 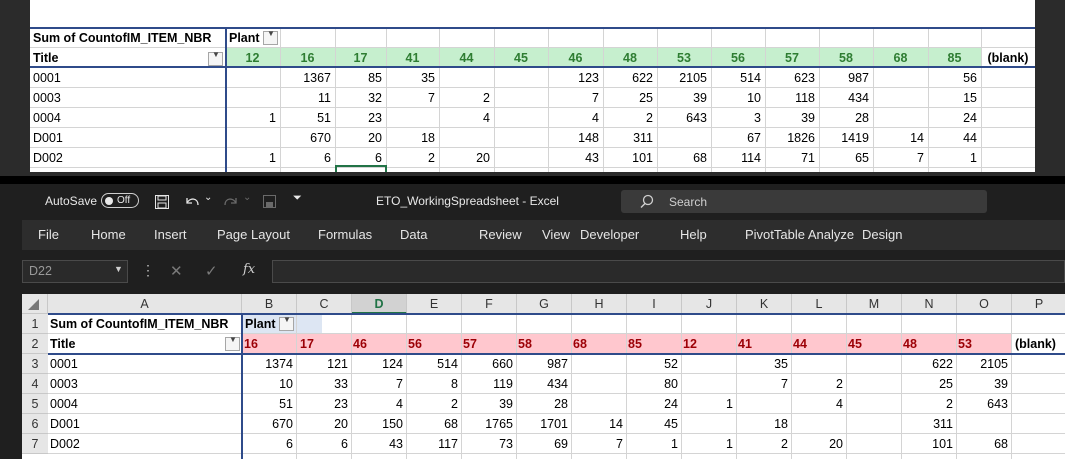 I want to click on autosave-toggle: Off, so click(x=120, y=200).